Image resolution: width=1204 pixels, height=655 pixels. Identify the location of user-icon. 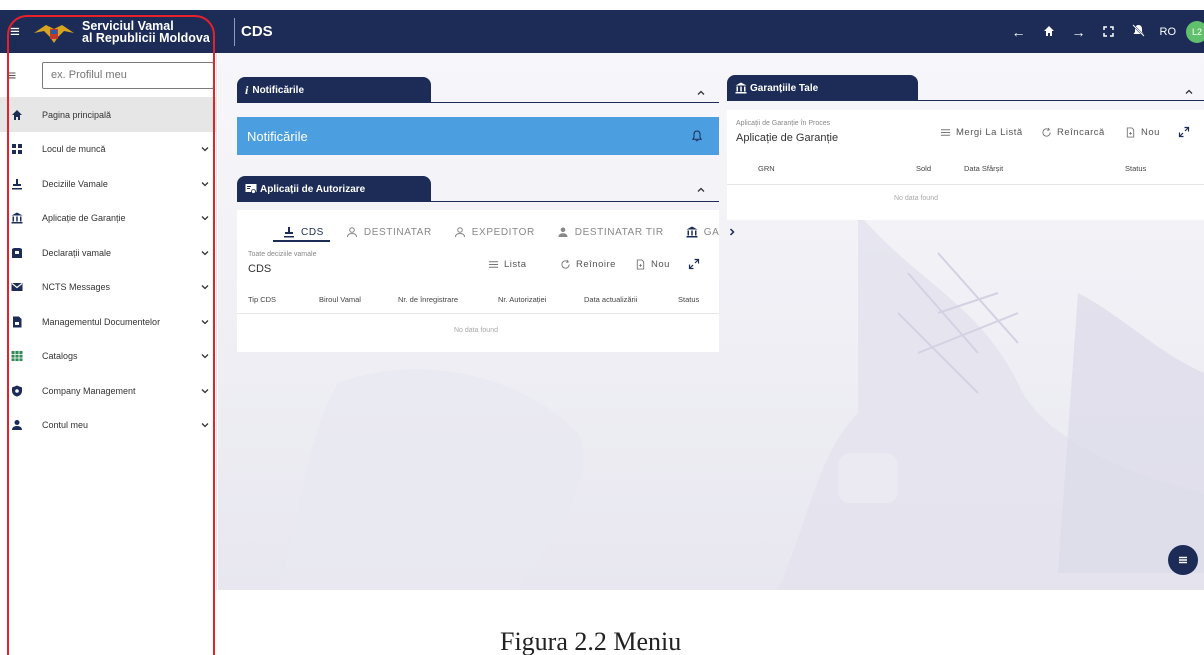
(563, 232).